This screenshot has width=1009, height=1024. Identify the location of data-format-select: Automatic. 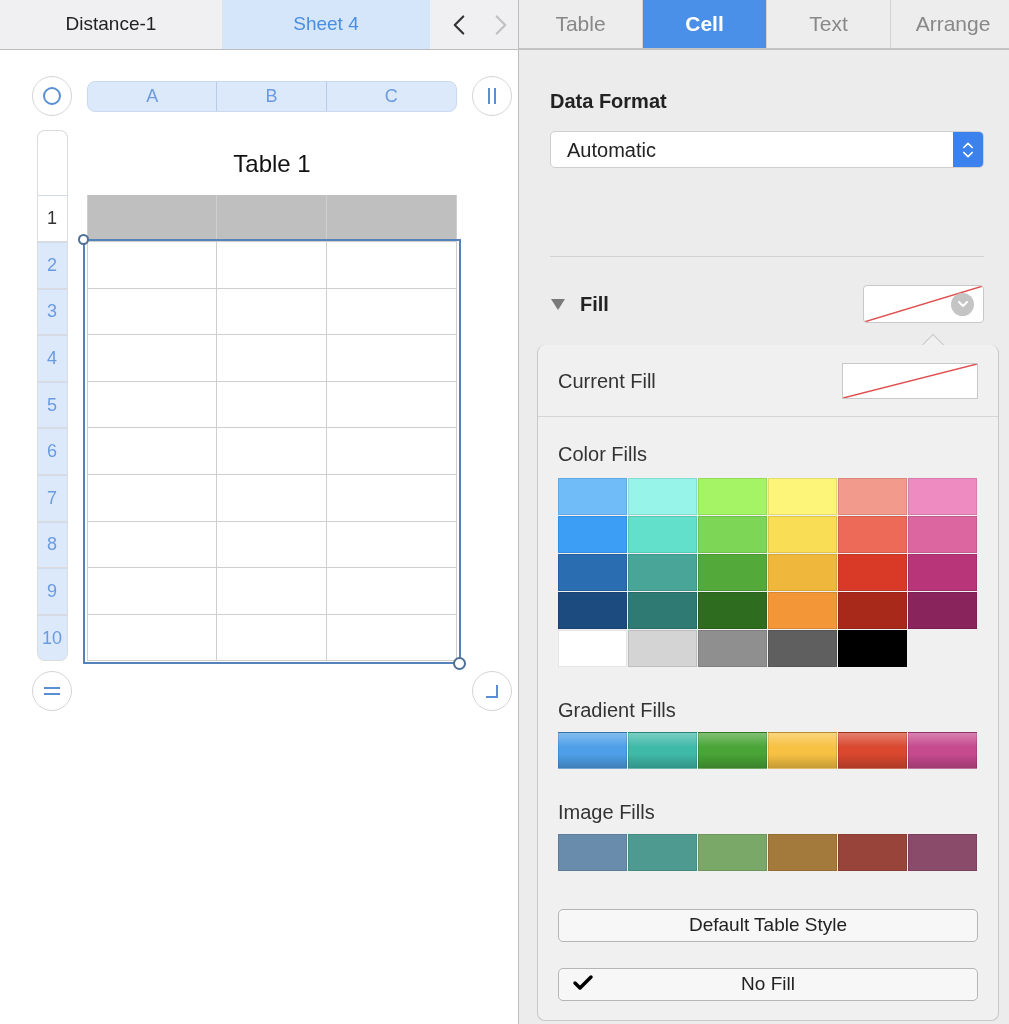
(767, 149).